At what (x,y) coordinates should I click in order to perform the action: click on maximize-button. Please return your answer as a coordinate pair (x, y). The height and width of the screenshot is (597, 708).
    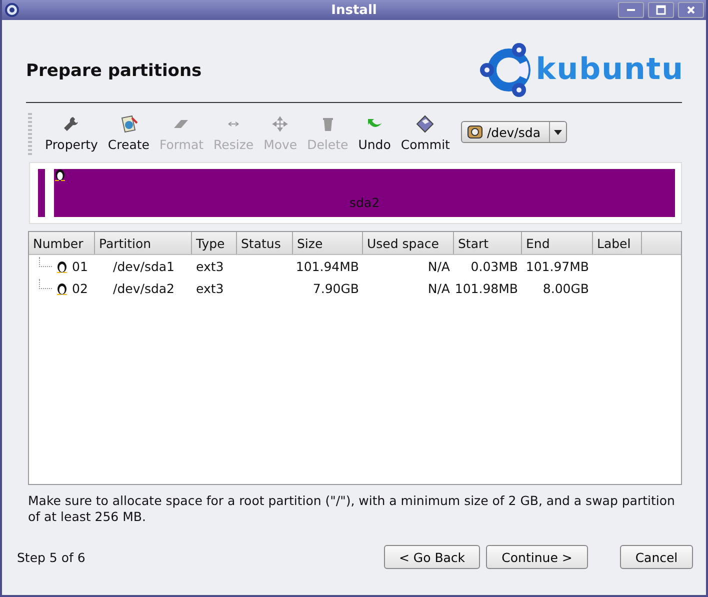
    Looking at the image, I should click on (661, 10).